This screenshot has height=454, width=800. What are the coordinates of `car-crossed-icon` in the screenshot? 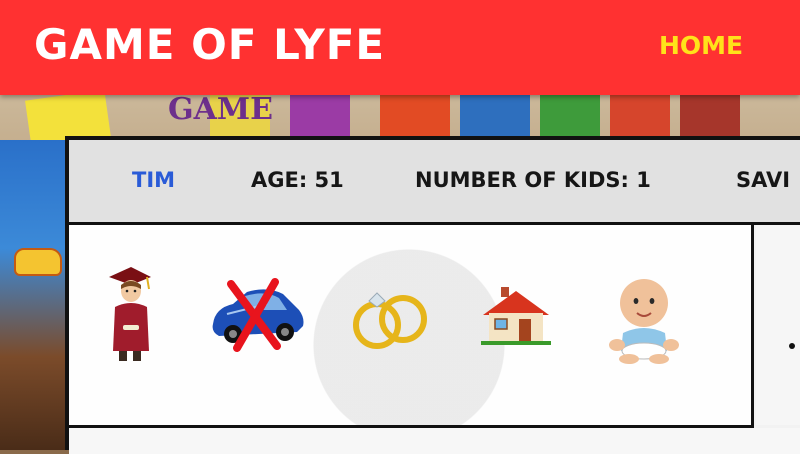 It's located at (257, 315).